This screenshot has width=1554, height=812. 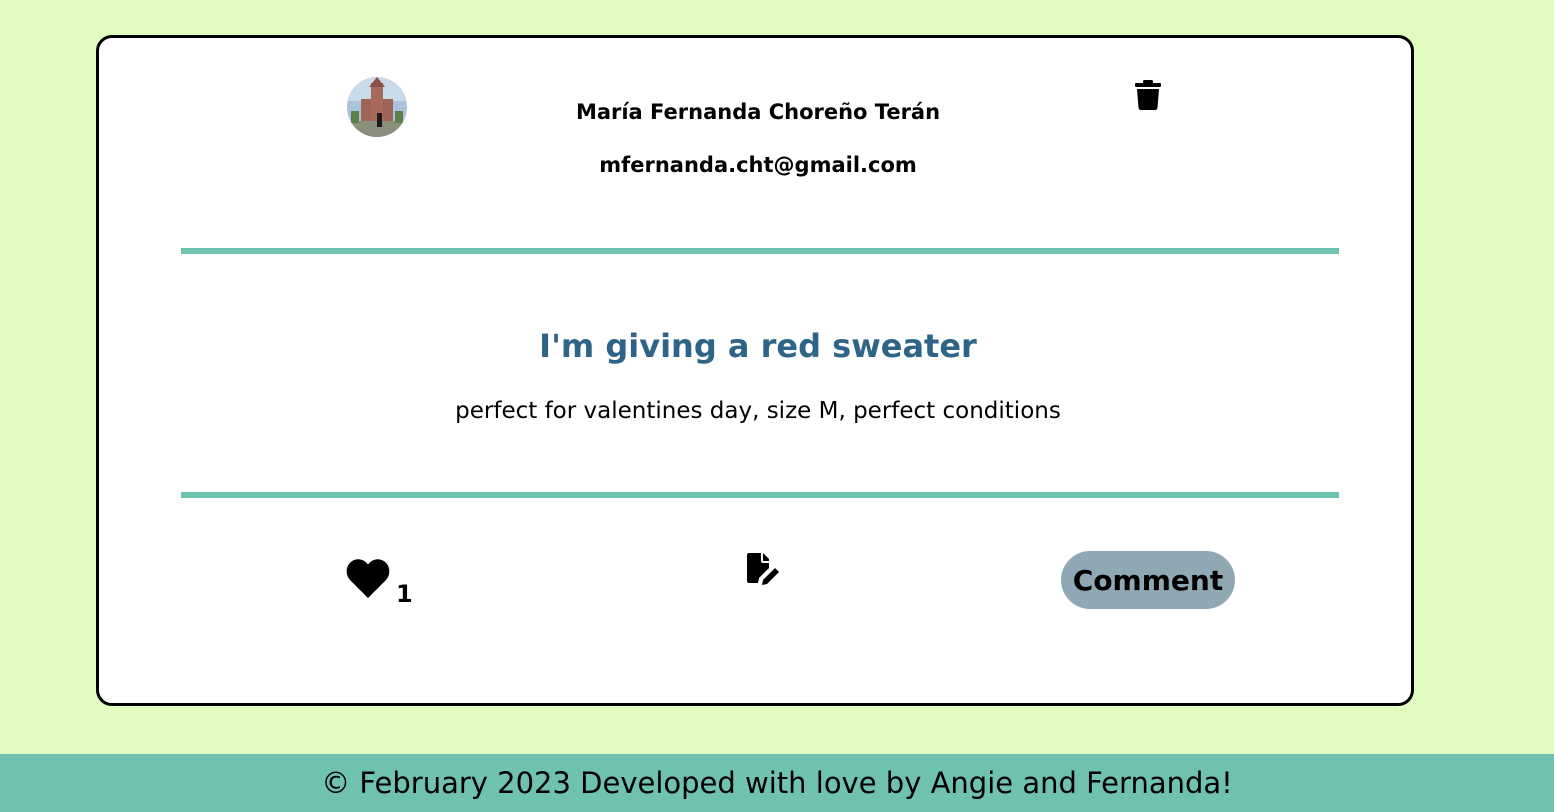 I want to click on author-email: mfernanda.cht@gmail.com, so click(x=758, y=165).